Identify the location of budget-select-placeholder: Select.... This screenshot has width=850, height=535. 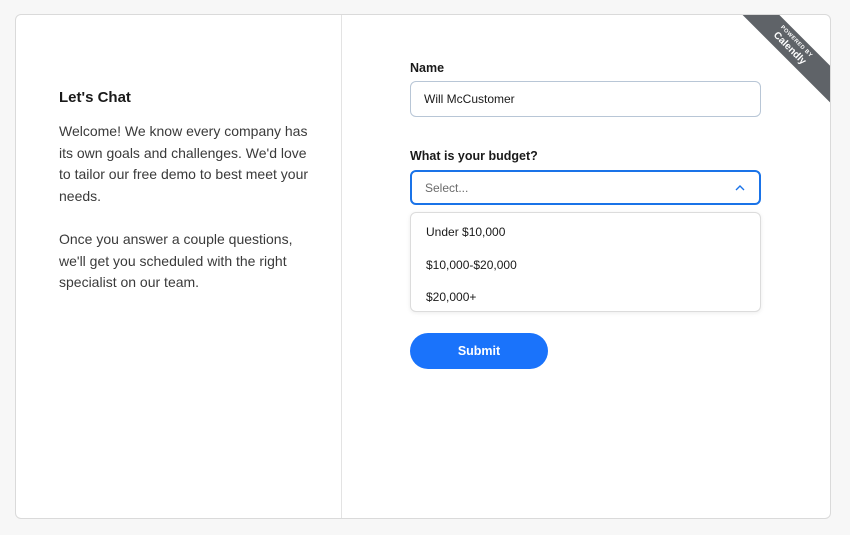
(447, 187).